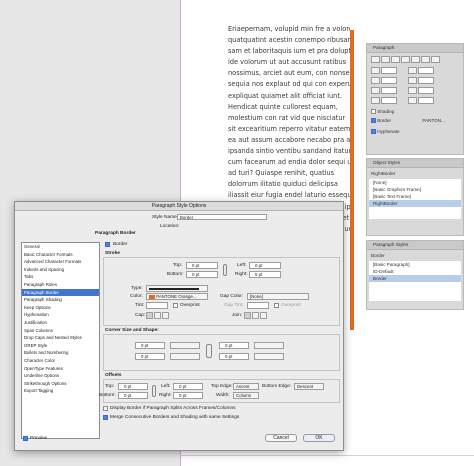  Describe the element at coordinates (222, 217) in the screenshot. I see `style-name-field: Border` at that location.